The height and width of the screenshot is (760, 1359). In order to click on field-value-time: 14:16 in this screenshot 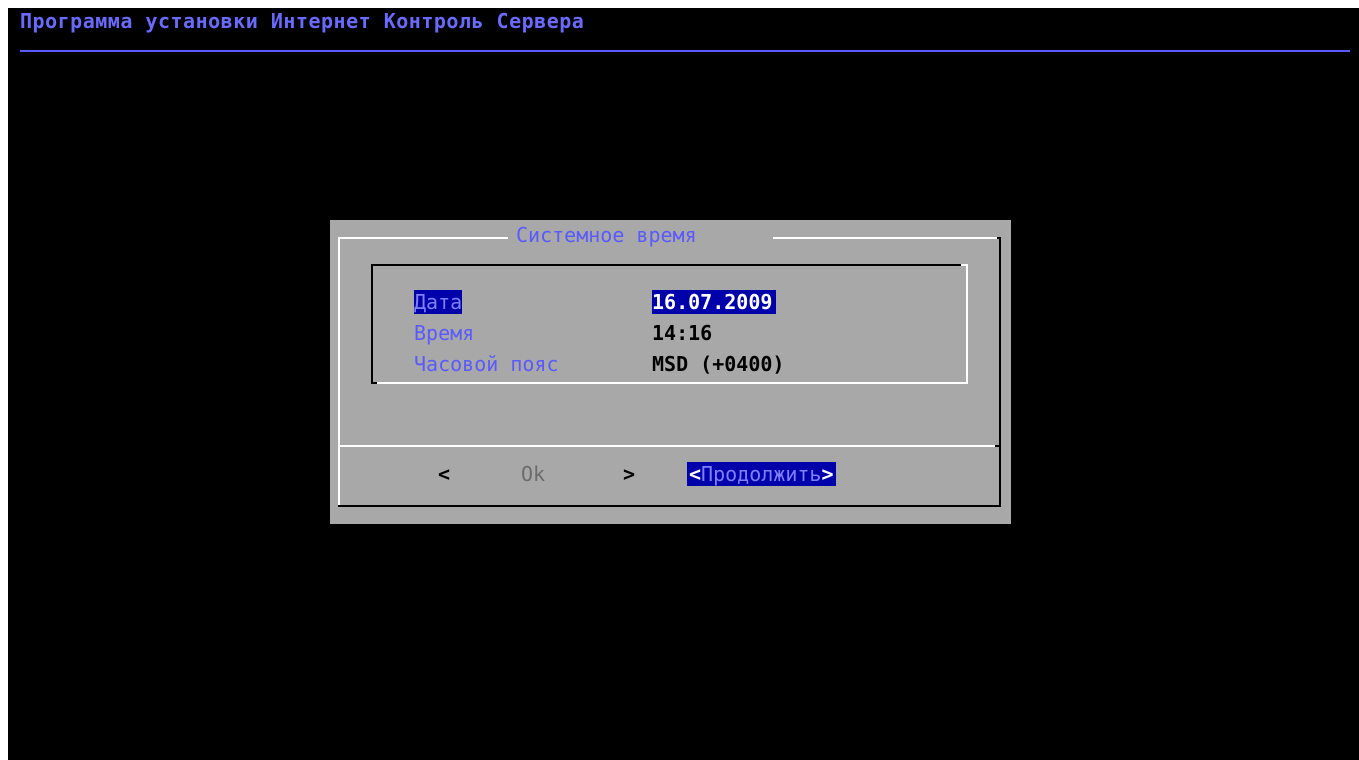, I will do `click(682, 333)`.